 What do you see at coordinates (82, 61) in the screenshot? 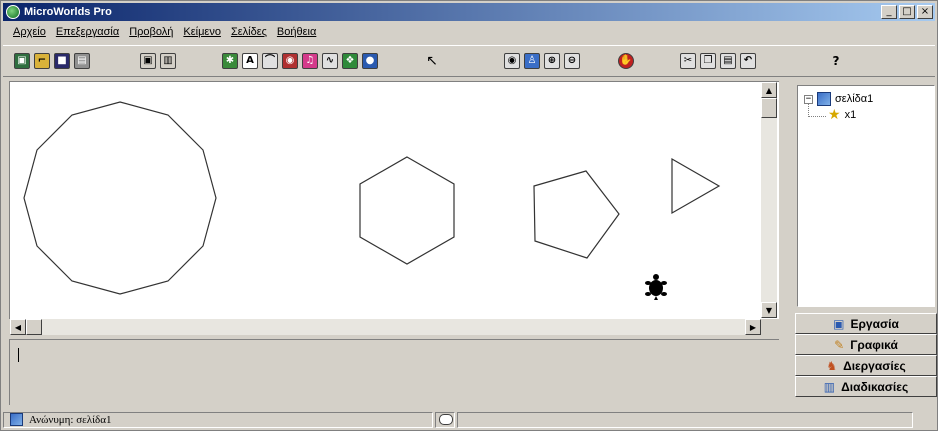
I see `print-icon: ▤` at bounding box center [82, 61].